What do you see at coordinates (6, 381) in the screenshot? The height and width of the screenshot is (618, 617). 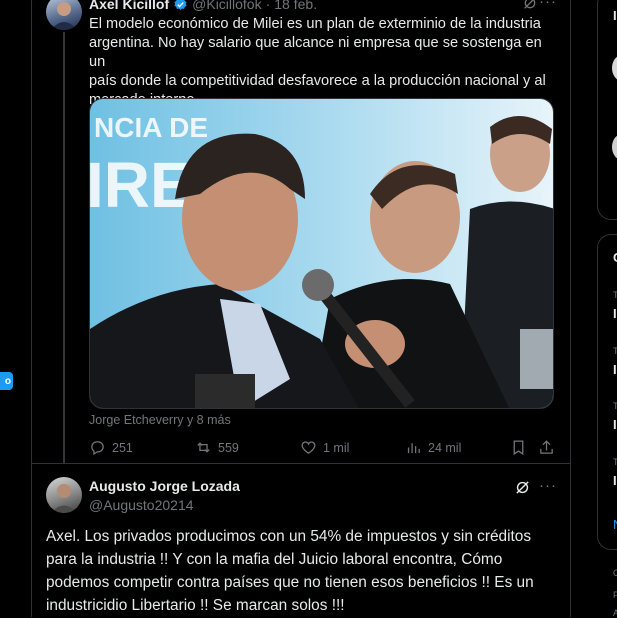 I see `nav-partial-button: o` at bounding box center [6, 381].